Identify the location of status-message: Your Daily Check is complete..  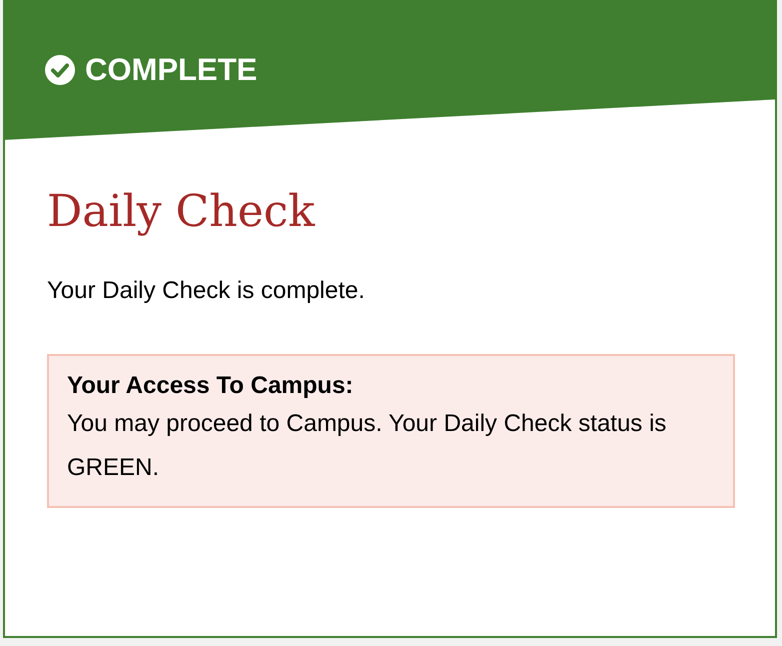
(206, 291).